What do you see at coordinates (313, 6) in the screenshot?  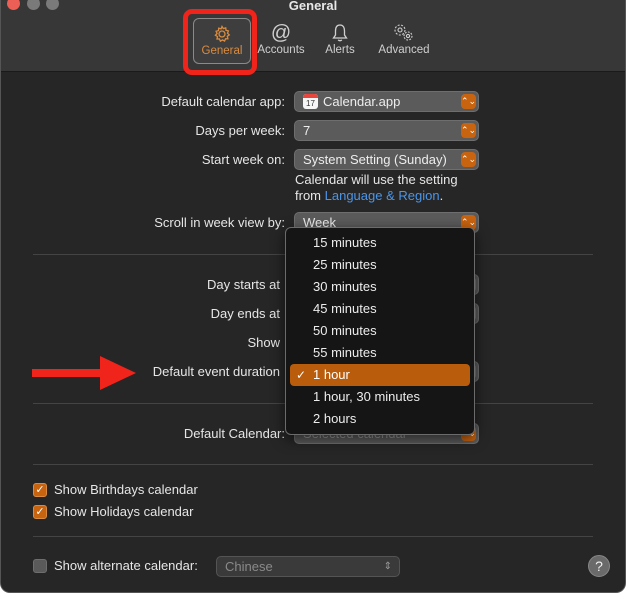 I see `window-title: General` at bounding box center [313, 6].